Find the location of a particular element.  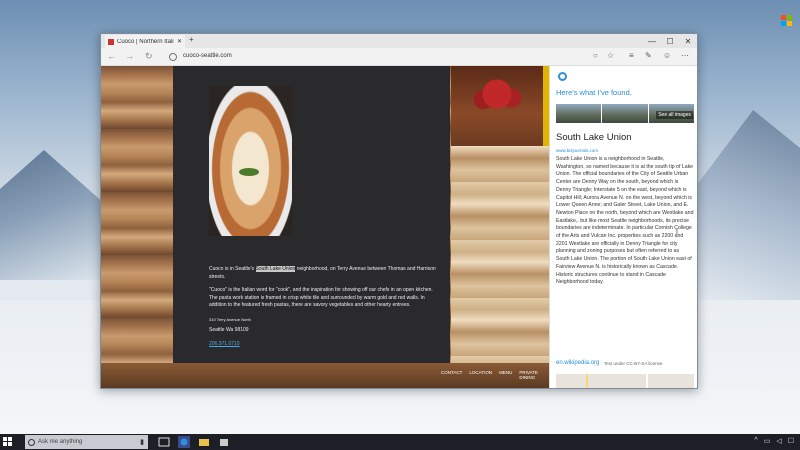

globe-icon is located at coordinates (173, 57).